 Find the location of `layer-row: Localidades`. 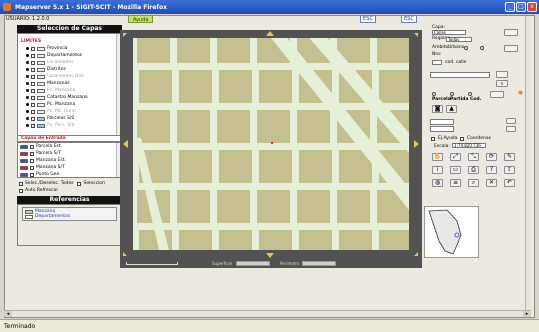

layer-row: Localidades is located at coordinates (69, 62).